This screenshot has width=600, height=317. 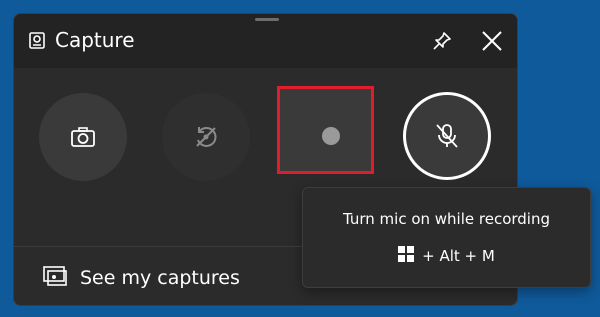 I want to click on record-last-30-seconds-icon, so click(x=206, y=137).